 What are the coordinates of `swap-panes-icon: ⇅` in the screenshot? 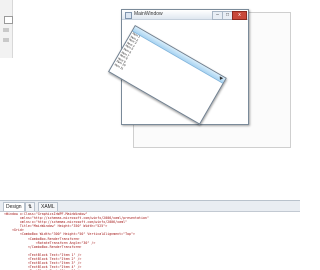 It's located at (30, 206).